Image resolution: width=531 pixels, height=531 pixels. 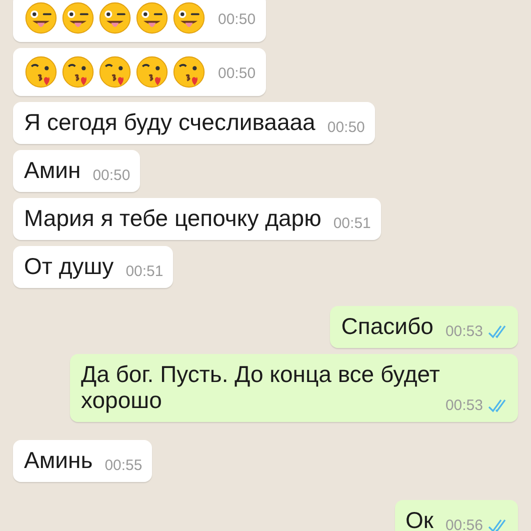 I want to click on message-text: Мария я тебе цепочку дарю, so click(x=173, y=218).